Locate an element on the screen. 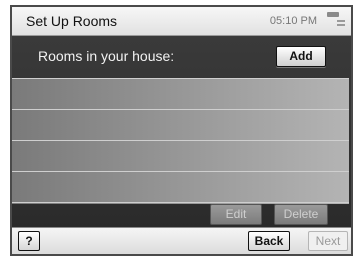  clock: 05:10 PM is located at coordinates (293, 21).